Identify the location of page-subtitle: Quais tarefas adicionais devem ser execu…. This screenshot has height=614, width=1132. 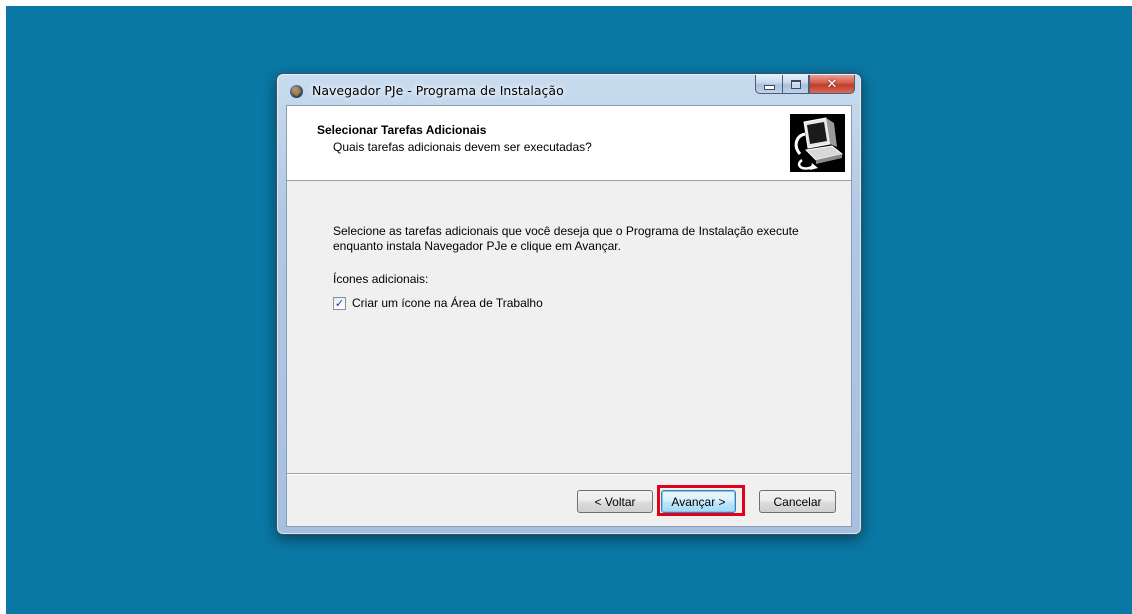
(462, 147).